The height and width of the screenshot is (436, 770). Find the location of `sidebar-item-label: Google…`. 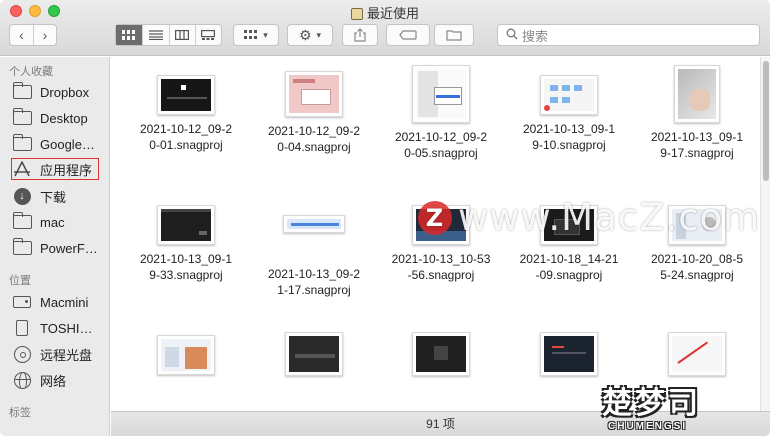

sidebar-item-label: Google… is located at coordinates (67, 144).